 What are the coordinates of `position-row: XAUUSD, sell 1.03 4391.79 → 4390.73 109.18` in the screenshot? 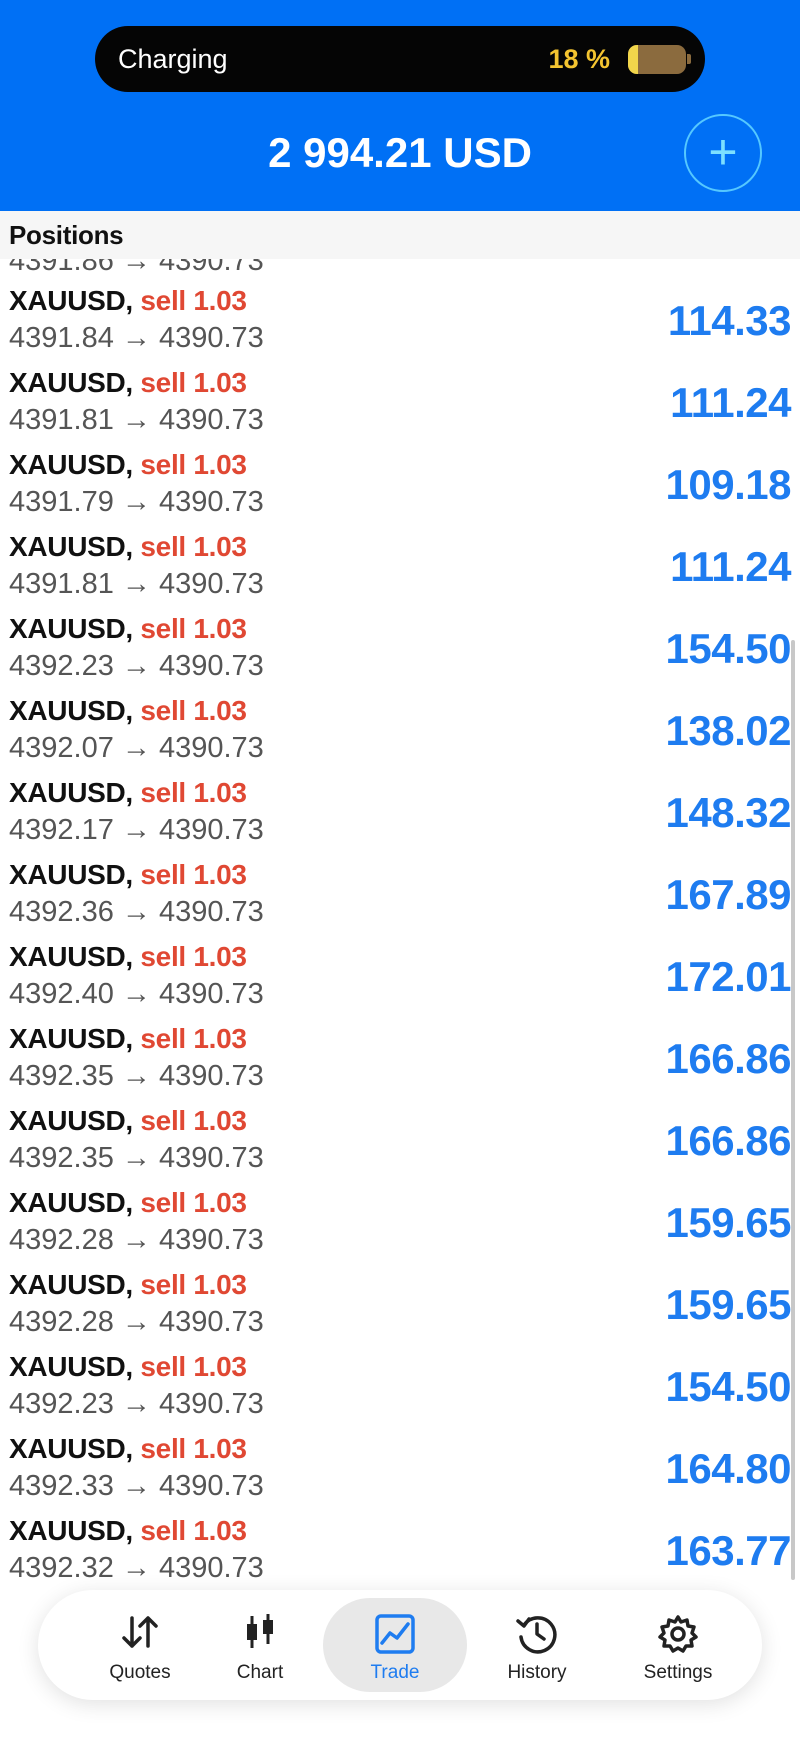 It's located at (400, 486).